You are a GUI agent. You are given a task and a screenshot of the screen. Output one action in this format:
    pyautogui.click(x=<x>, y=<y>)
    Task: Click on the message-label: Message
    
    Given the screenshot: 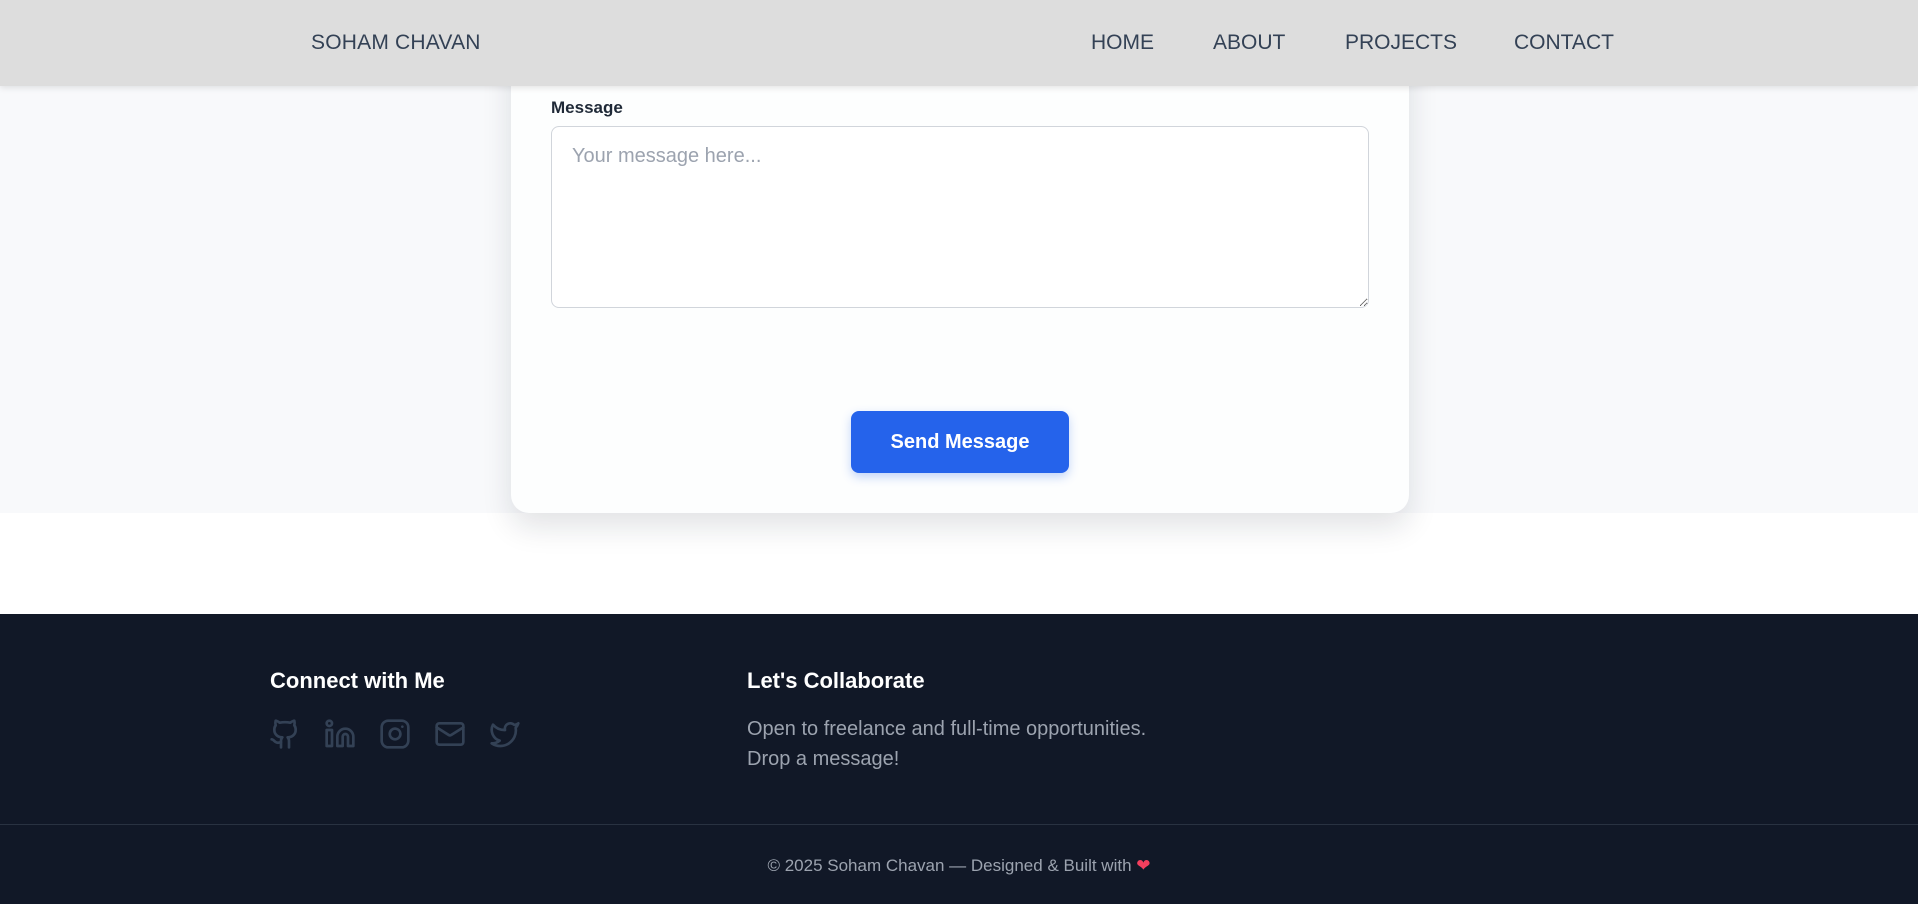 What is the action you would take?
    pyautogui.click(x=587, y=107)
    